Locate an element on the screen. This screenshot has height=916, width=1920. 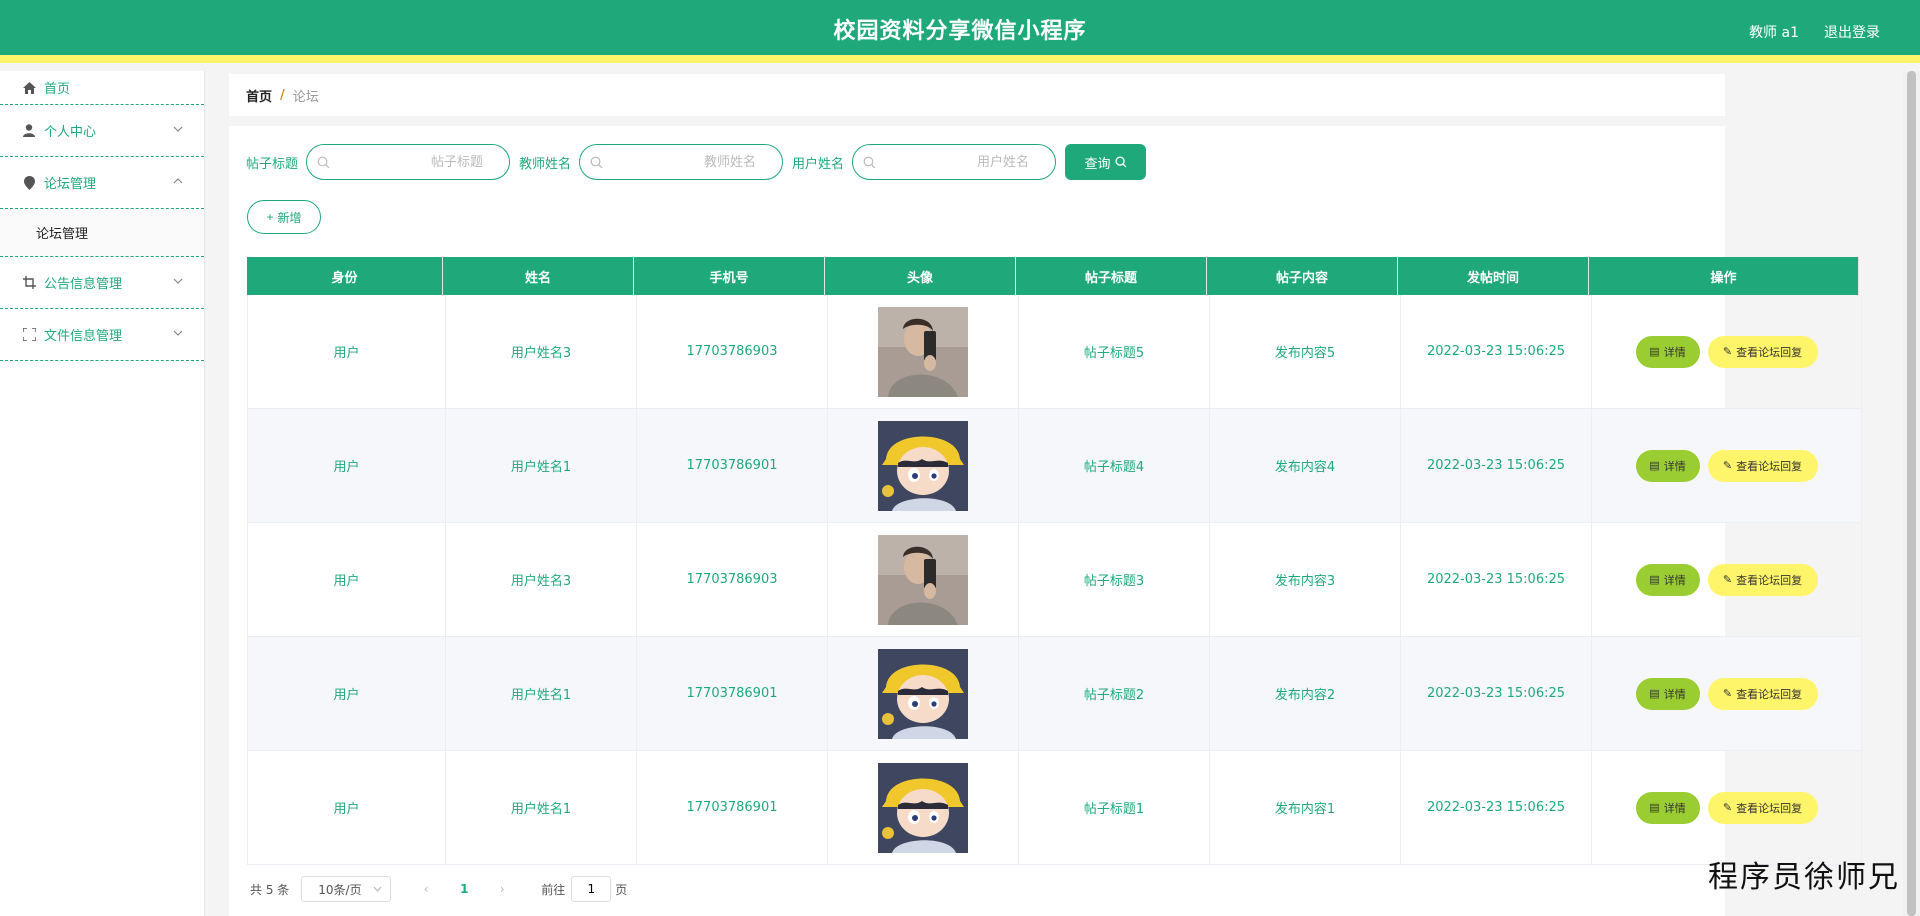
sidebar-item-home: 首页 is located at coordinates (102, 88).